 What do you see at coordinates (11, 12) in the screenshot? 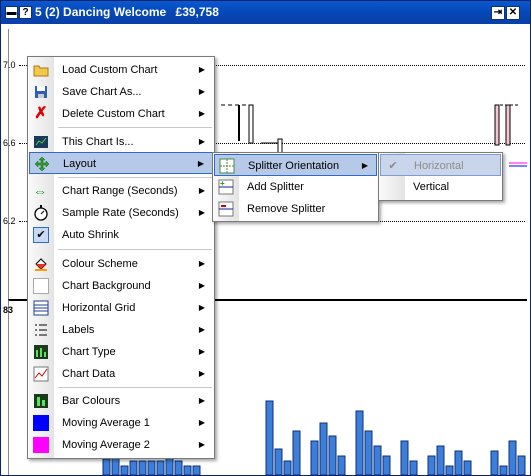
I see `minimize-pane-button: ▬` at bounding box center [11, 12].